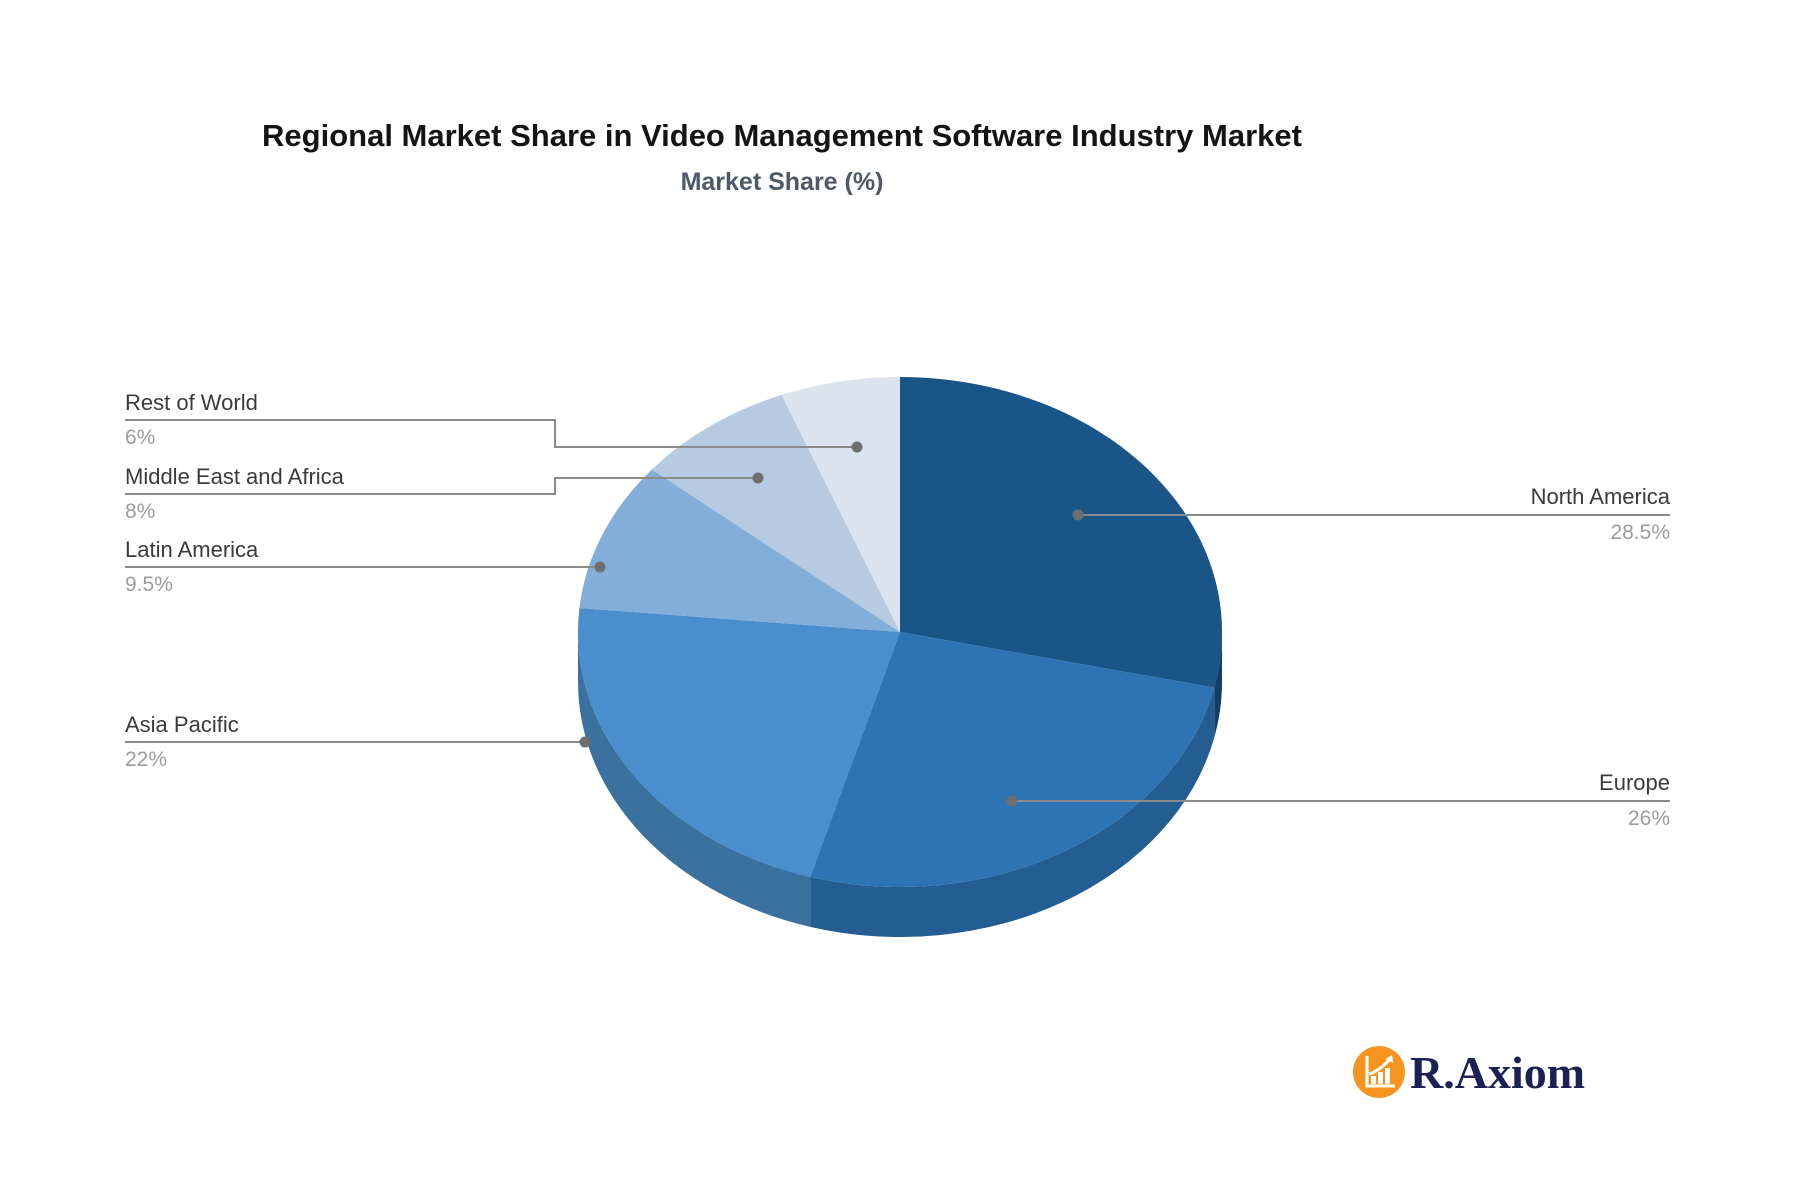 This screenshot has width=1800, height=1196. Describe the element at coordinates (146, 759) in the screenshot. I see `value-asia-pacific: 22%` at that location.